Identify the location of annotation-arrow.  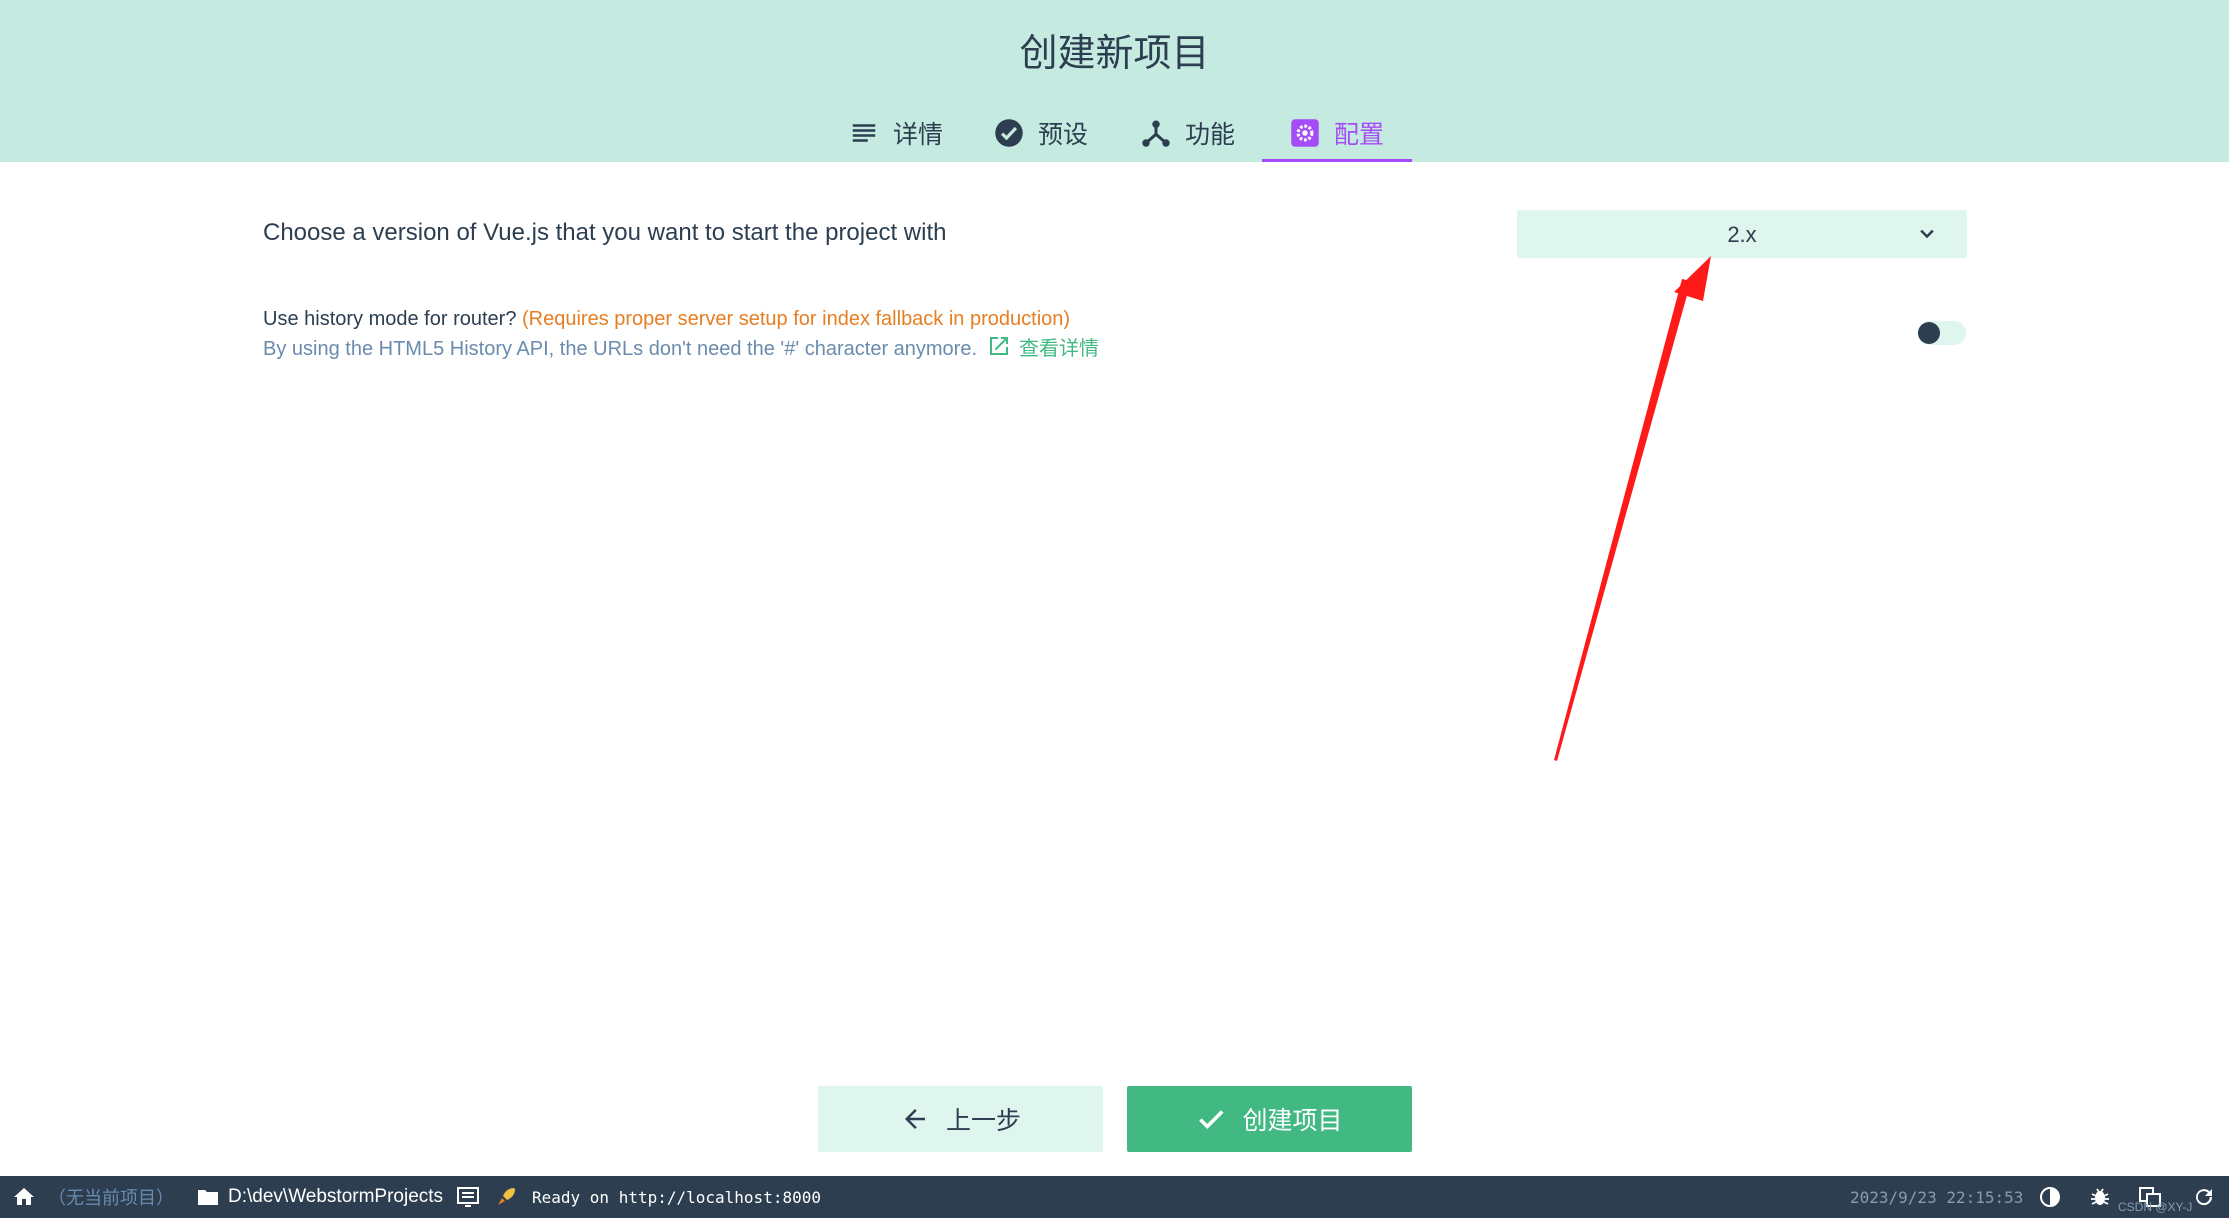
(1632, 508).